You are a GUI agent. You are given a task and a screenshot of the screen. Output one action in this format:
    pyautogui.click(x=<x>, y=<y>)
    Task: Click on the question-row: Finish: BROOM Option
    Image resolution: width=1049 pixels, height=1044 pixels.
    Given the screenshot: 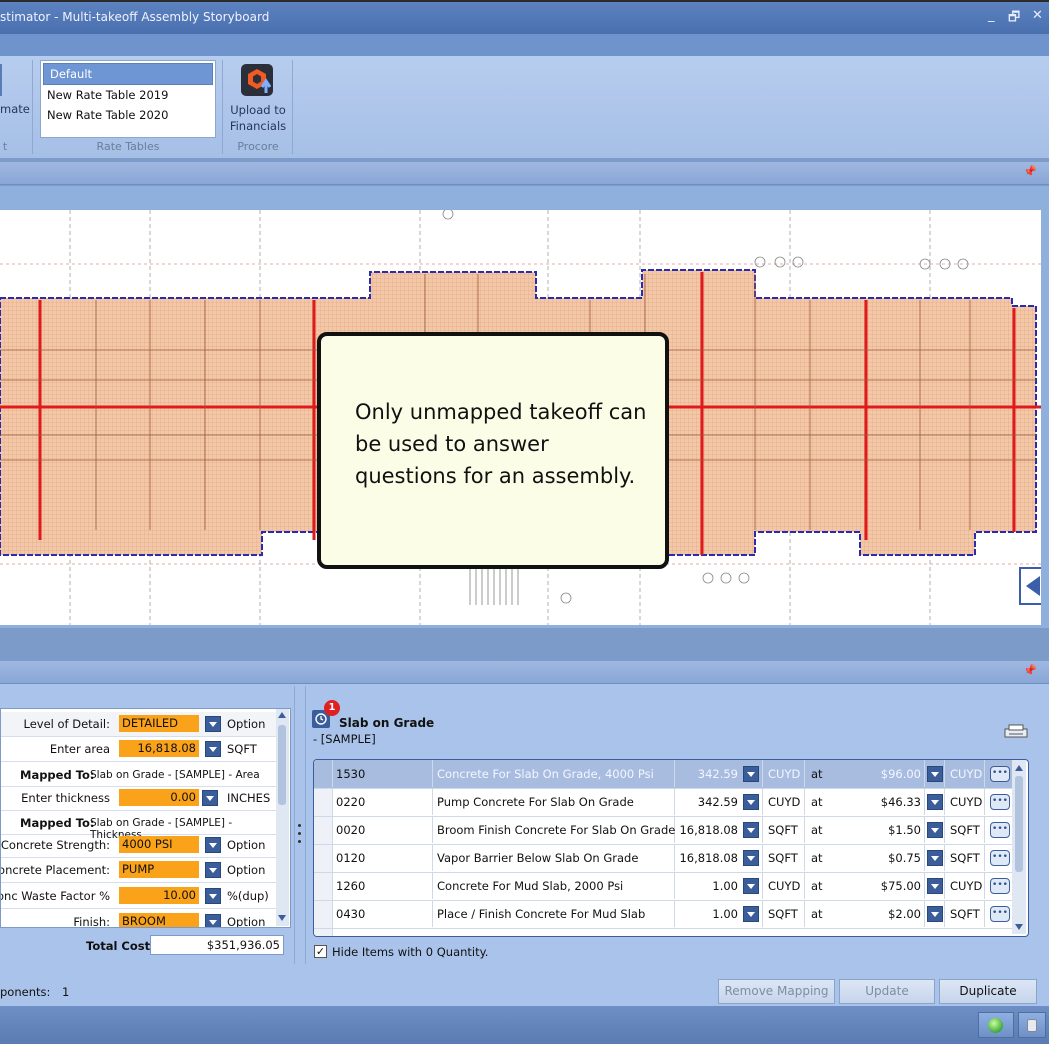 What is the action you would take?
    pyautogui.click(x=138, y=918)
    